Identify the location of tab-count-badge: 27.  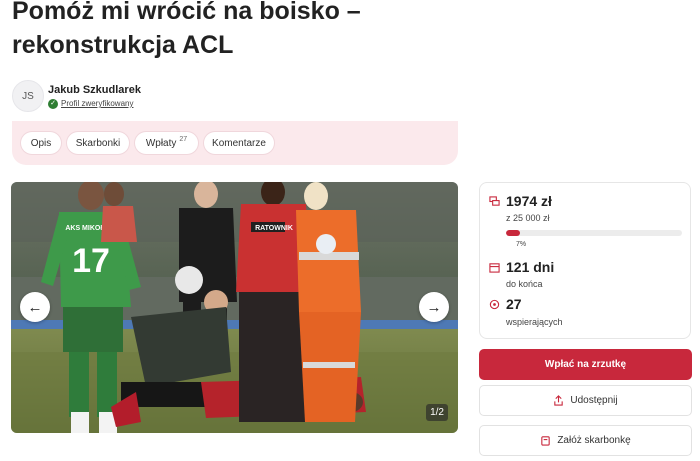
(183, 139).